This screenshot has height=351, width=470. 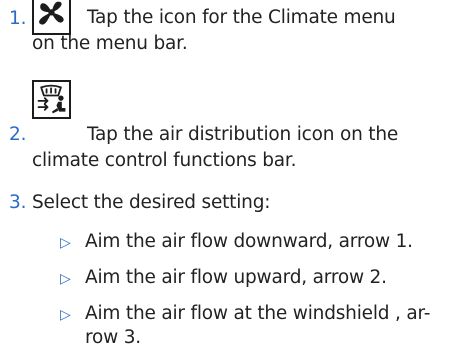 I want to click on step-text-line-2: climate control functions bar., so click(x=164, y=160).